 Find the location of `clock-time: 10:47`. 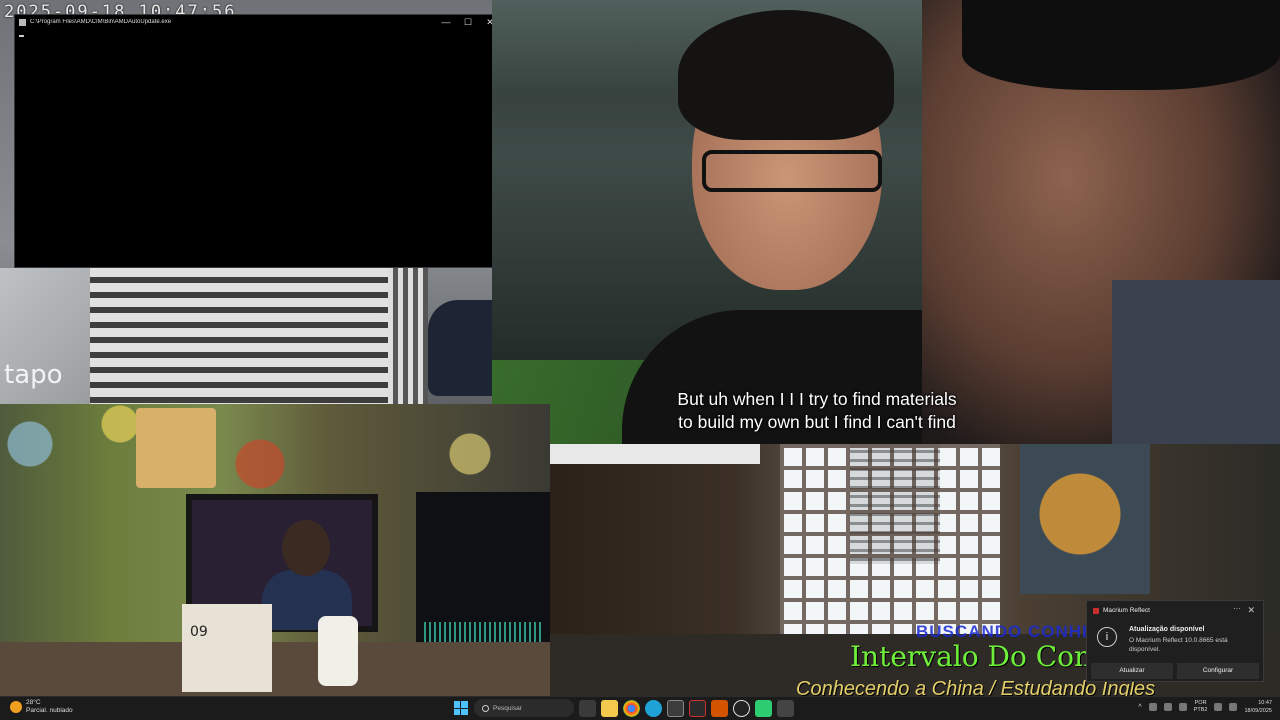

clock-time: 10:47 is located at coordinates (1265, 703).